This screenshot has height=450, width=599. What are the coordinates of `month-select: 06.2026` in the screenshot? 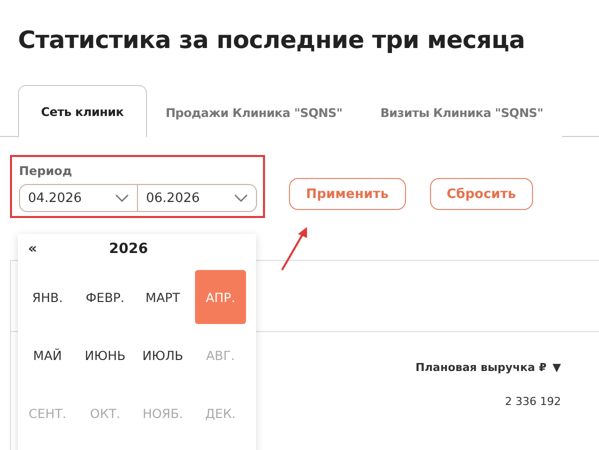 It's located at (197, 198).